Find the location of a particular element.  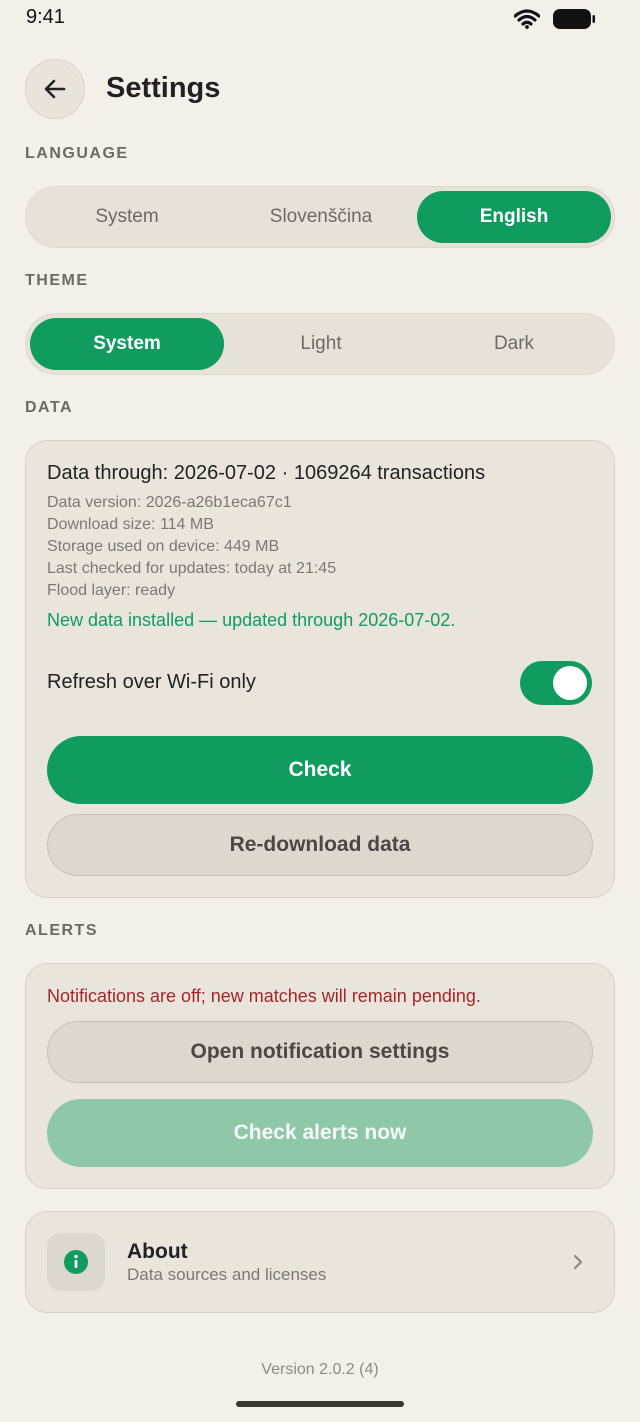

chevron-right-icon is located at coordinates (578, 1262).